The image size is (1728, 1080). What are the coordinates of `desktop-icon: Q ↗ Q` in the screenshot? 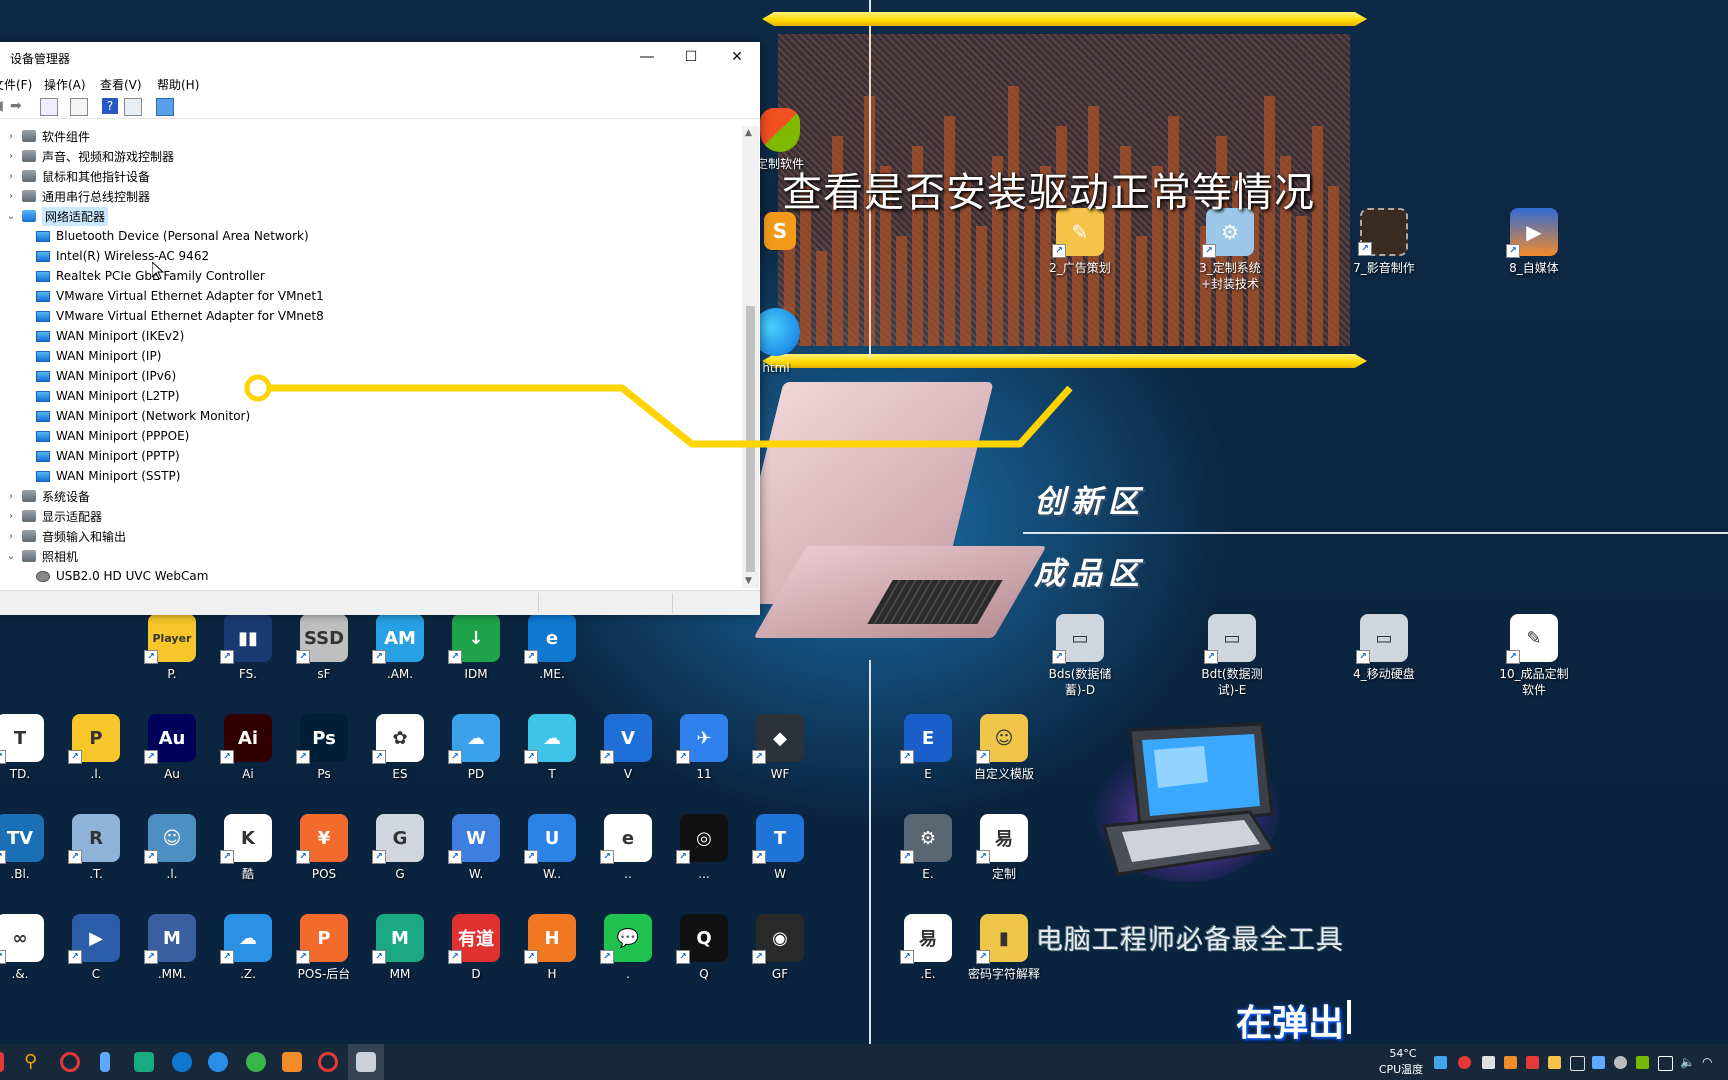 It's located at (704, 948).